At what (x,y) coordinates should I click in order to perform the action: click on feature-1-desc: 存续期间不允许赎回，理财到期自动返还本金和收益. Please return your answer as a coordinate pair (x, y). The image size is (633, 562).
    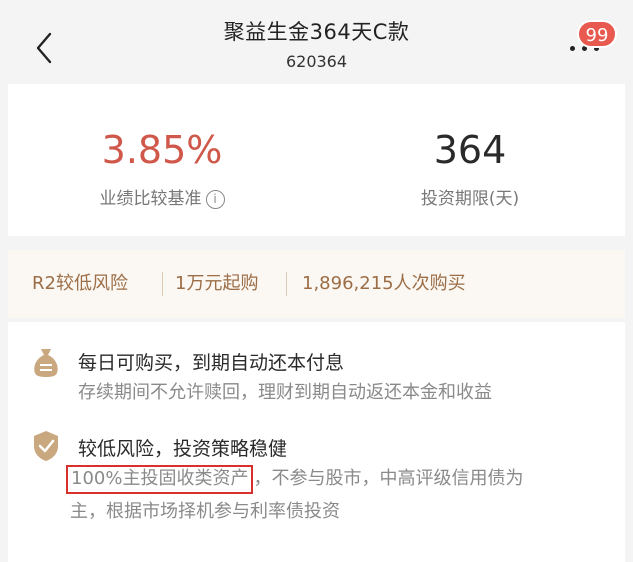
    Looking at the image, I should click on (285, 392).